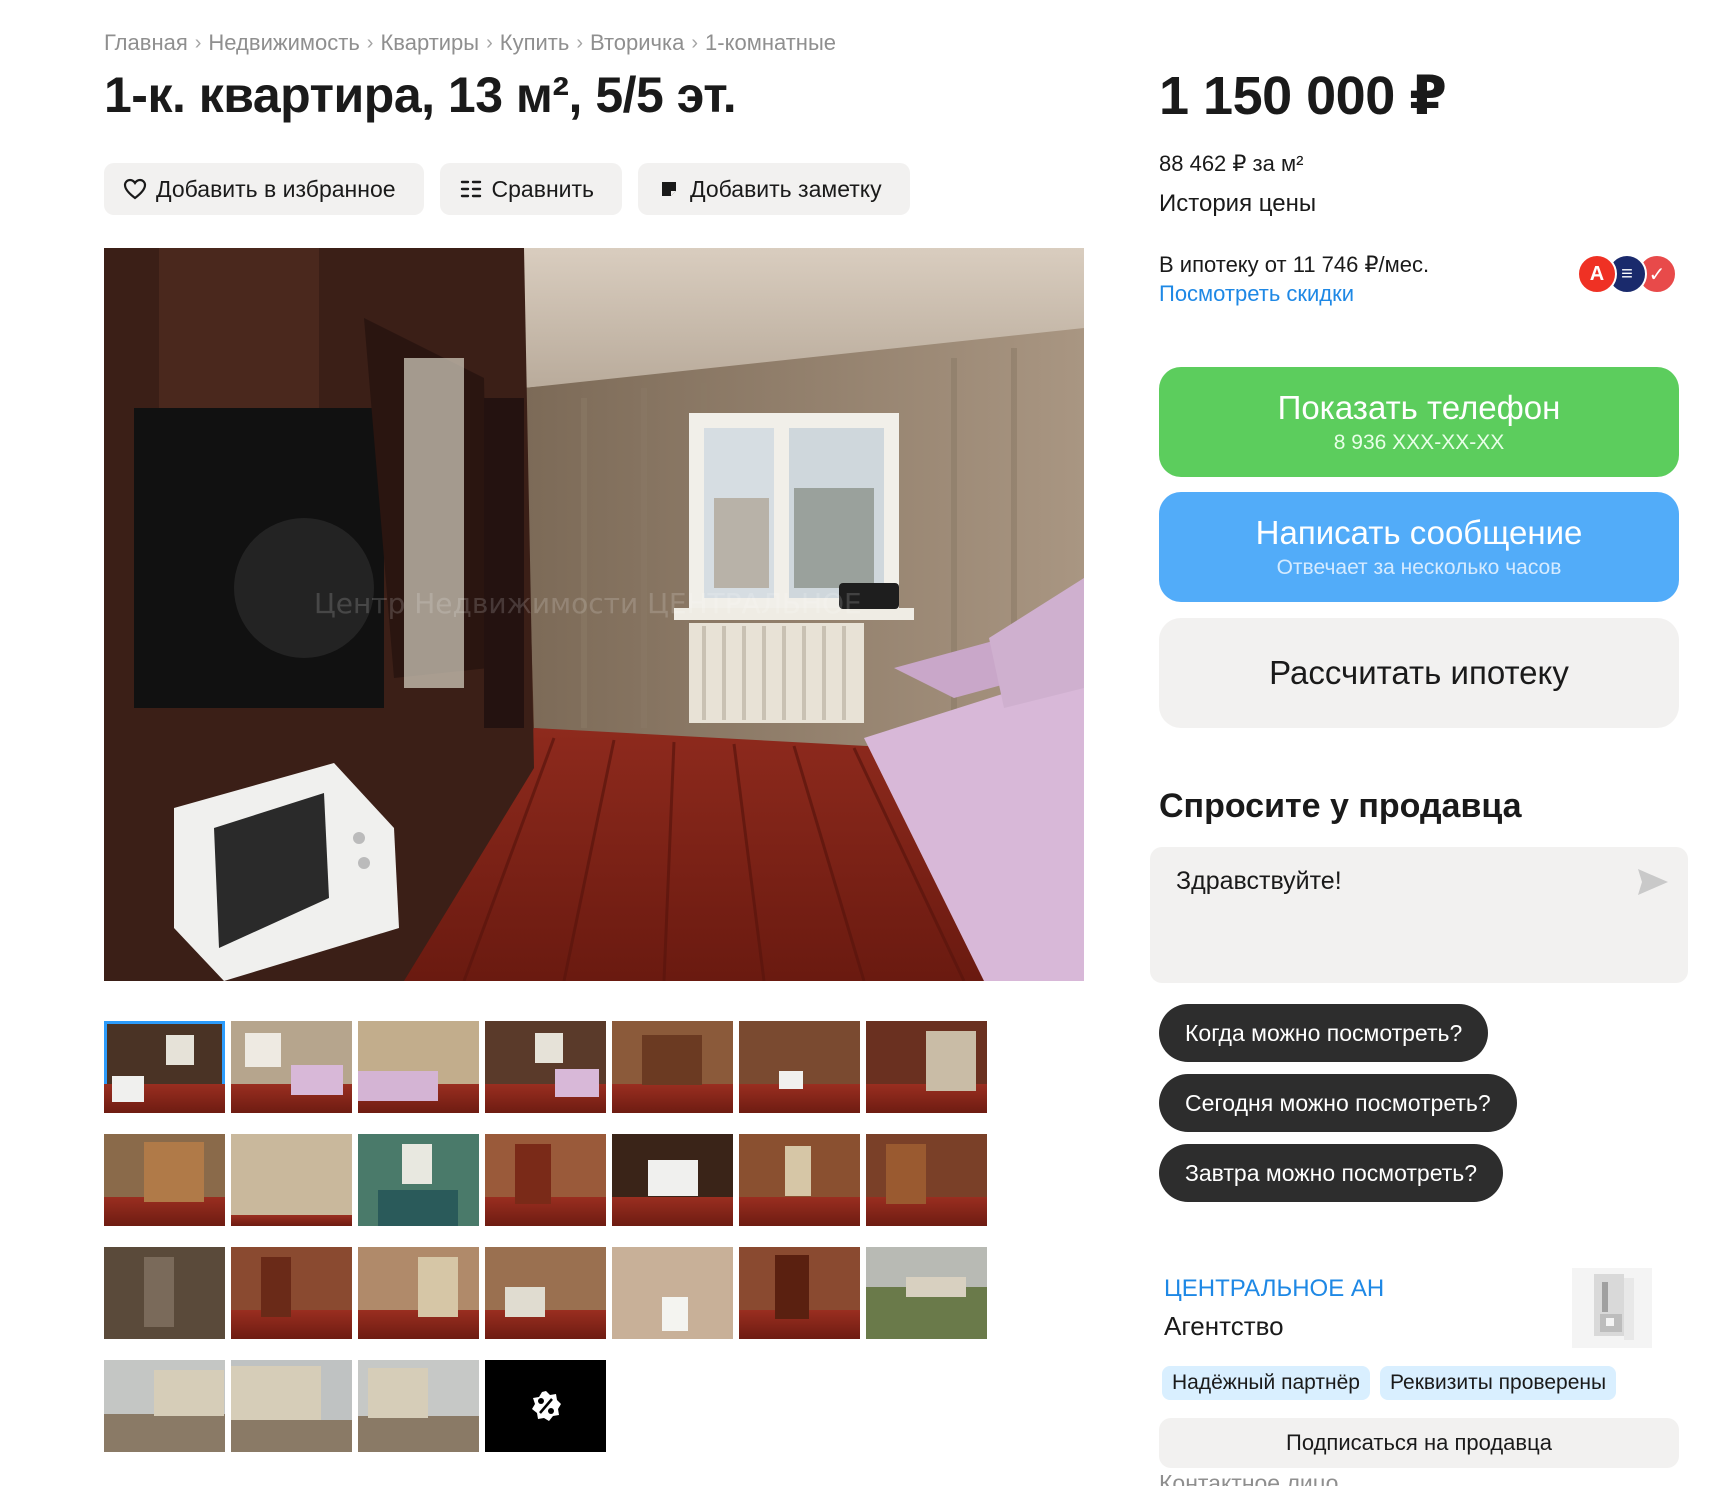 The width and height of the screenshot is (1714, 1486). What do you see at coordinates (1256, 294) in the screenshot?
I see `view-discounts-link: Посмотреть скидки` at bounding box center [1256, 294].